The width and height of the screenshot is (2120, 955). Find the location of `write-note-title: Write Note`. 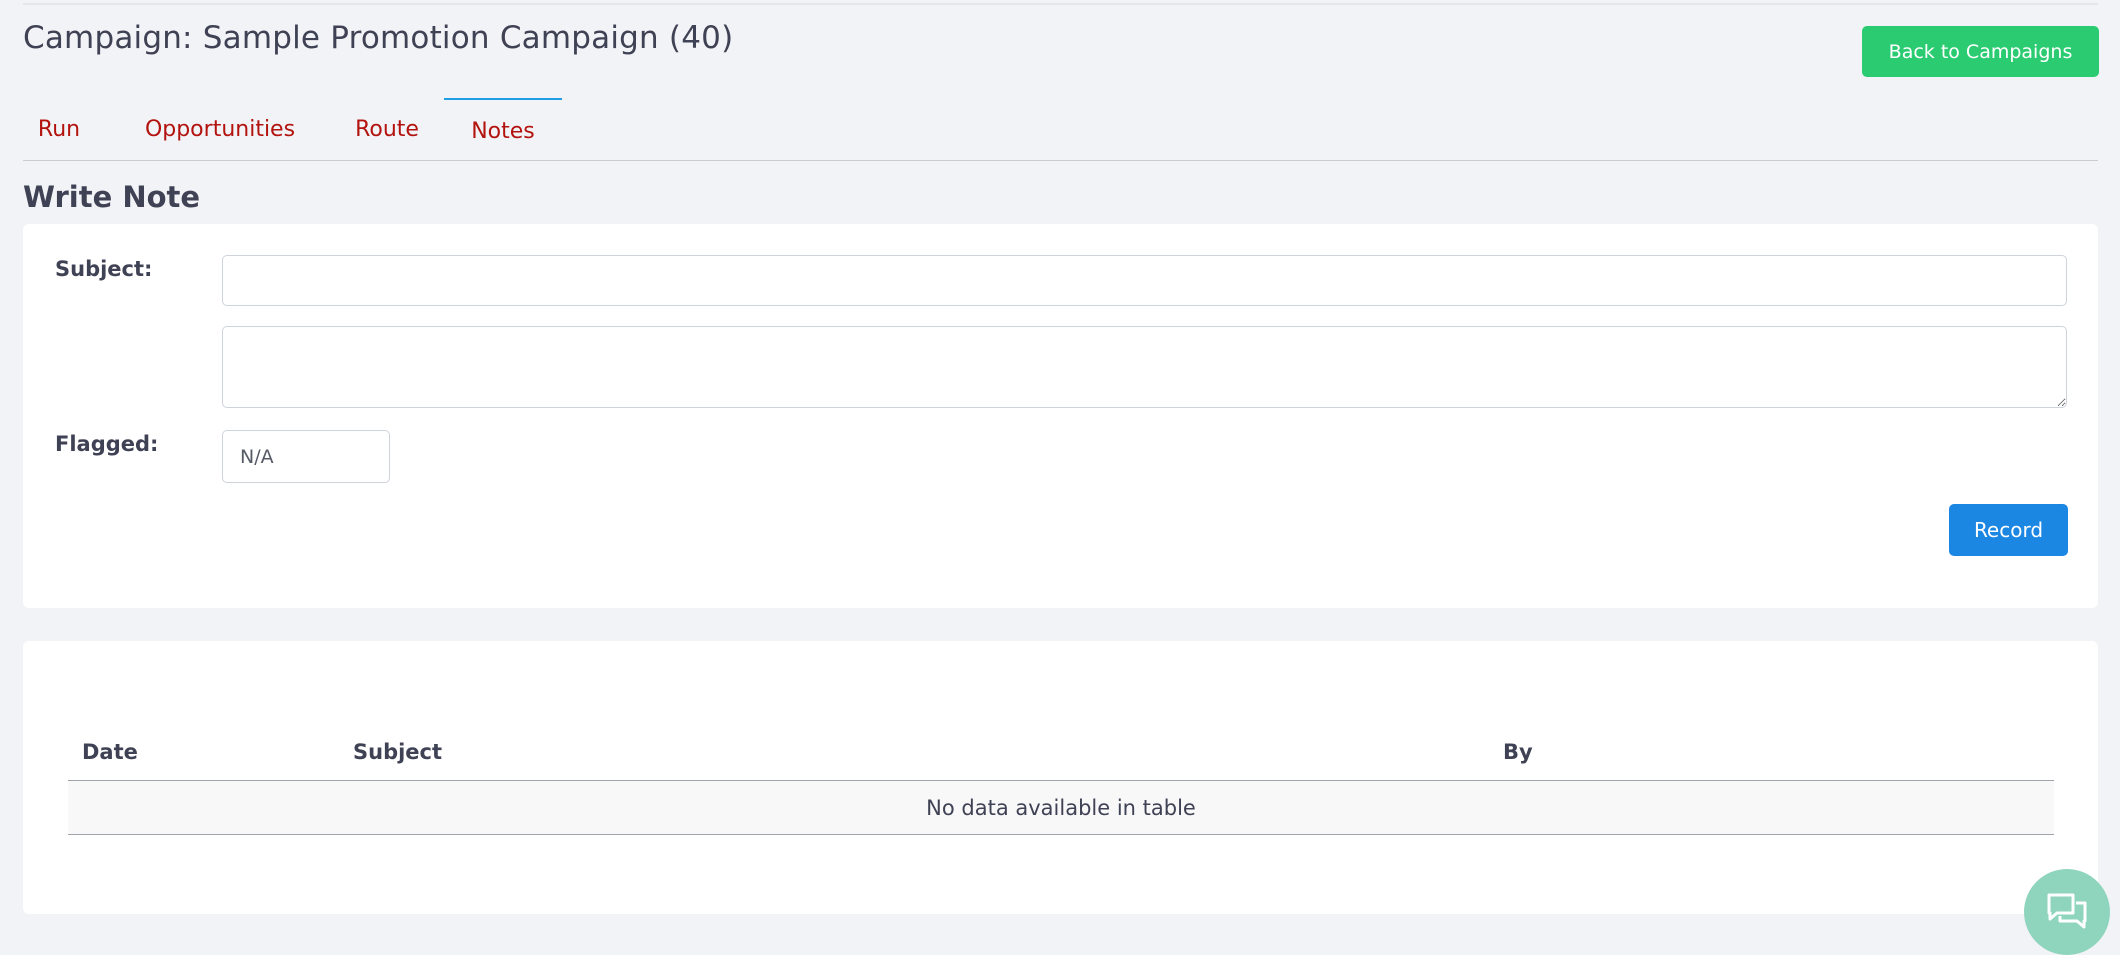

write-note-title: Write Note is located at coordinates (112, 197).